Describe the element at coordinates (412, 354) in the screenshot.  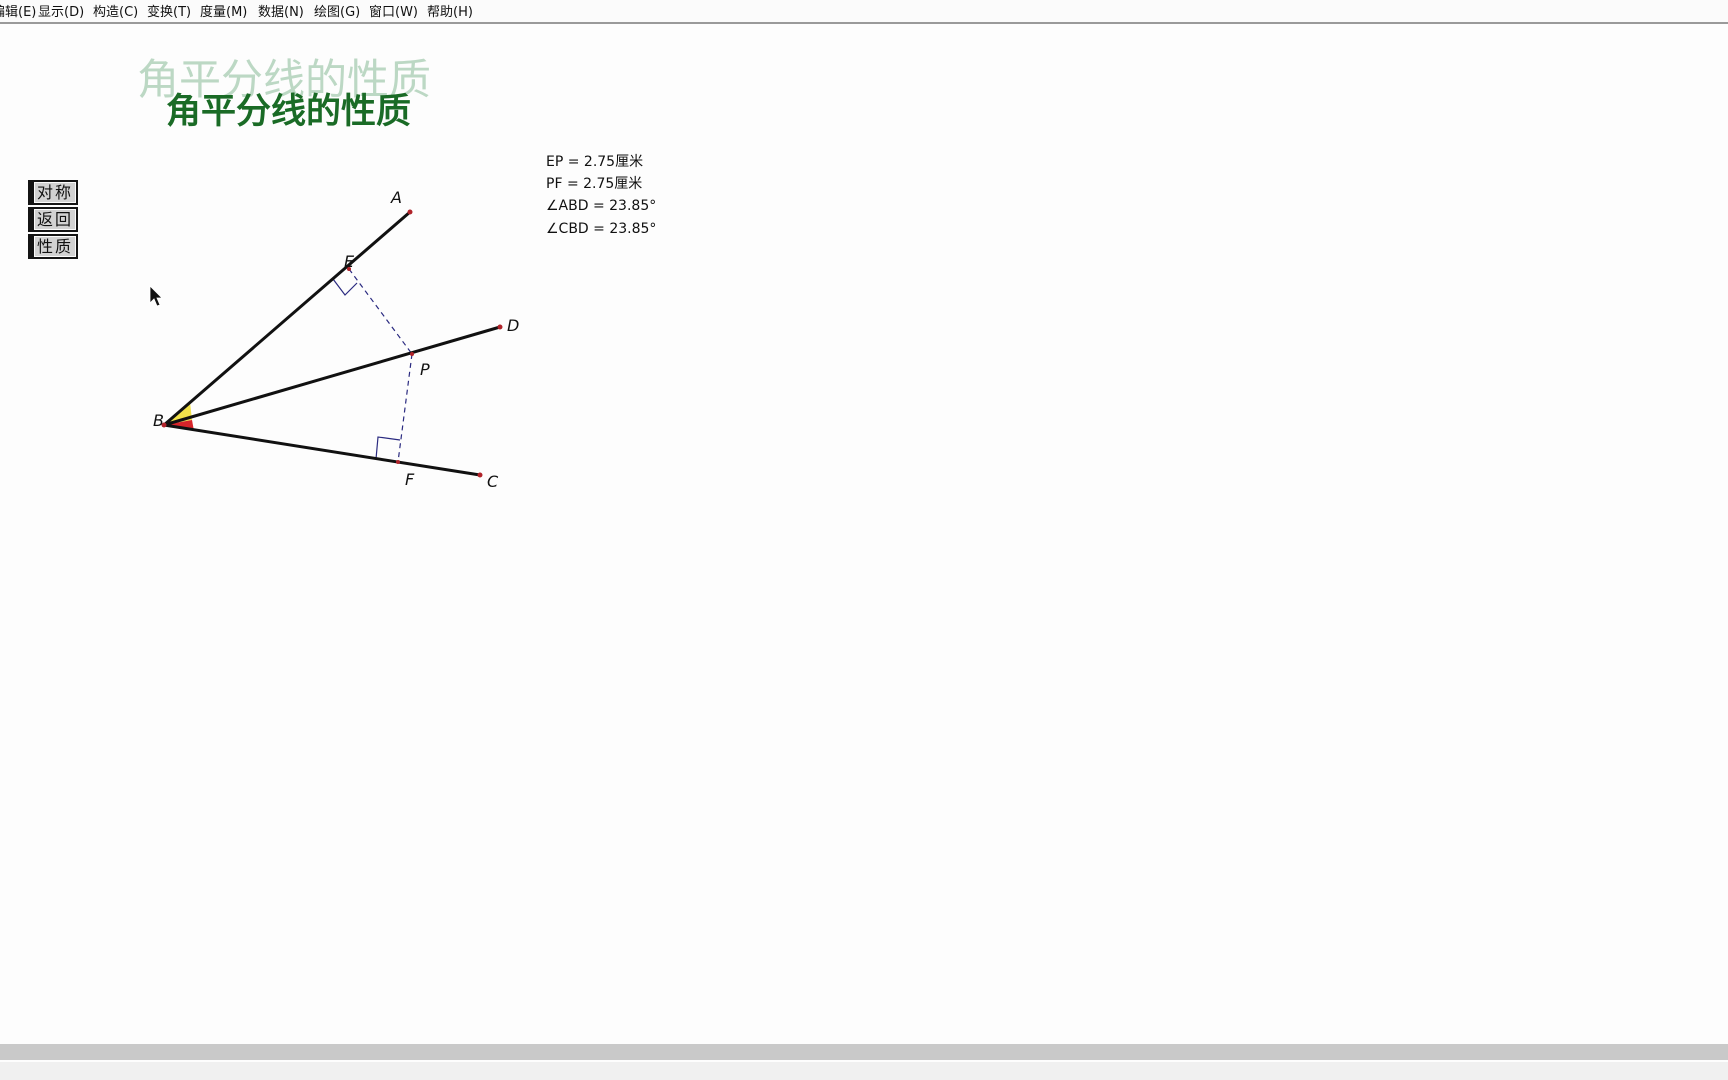
I see `point-p` at that location.